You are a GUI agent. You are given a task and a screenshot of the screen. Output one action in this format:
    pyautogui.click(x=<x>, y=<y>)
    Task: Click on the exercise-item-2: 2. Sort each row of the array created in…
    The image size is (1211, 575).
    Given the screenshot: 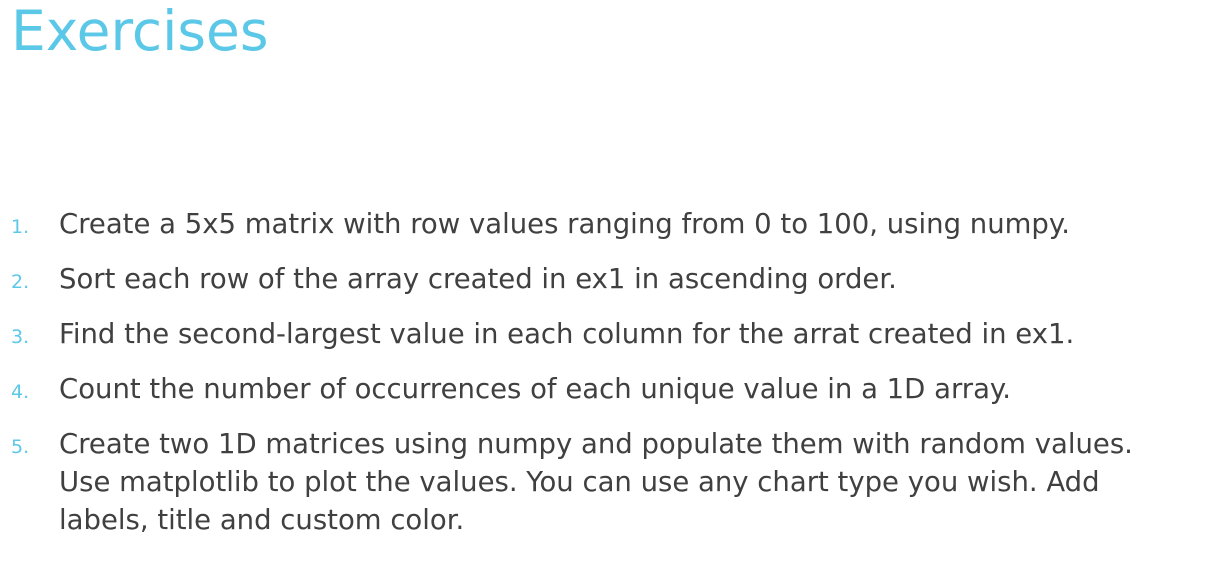 What is the action you would take?
    pyautogui.click(x=605, y=279)
    